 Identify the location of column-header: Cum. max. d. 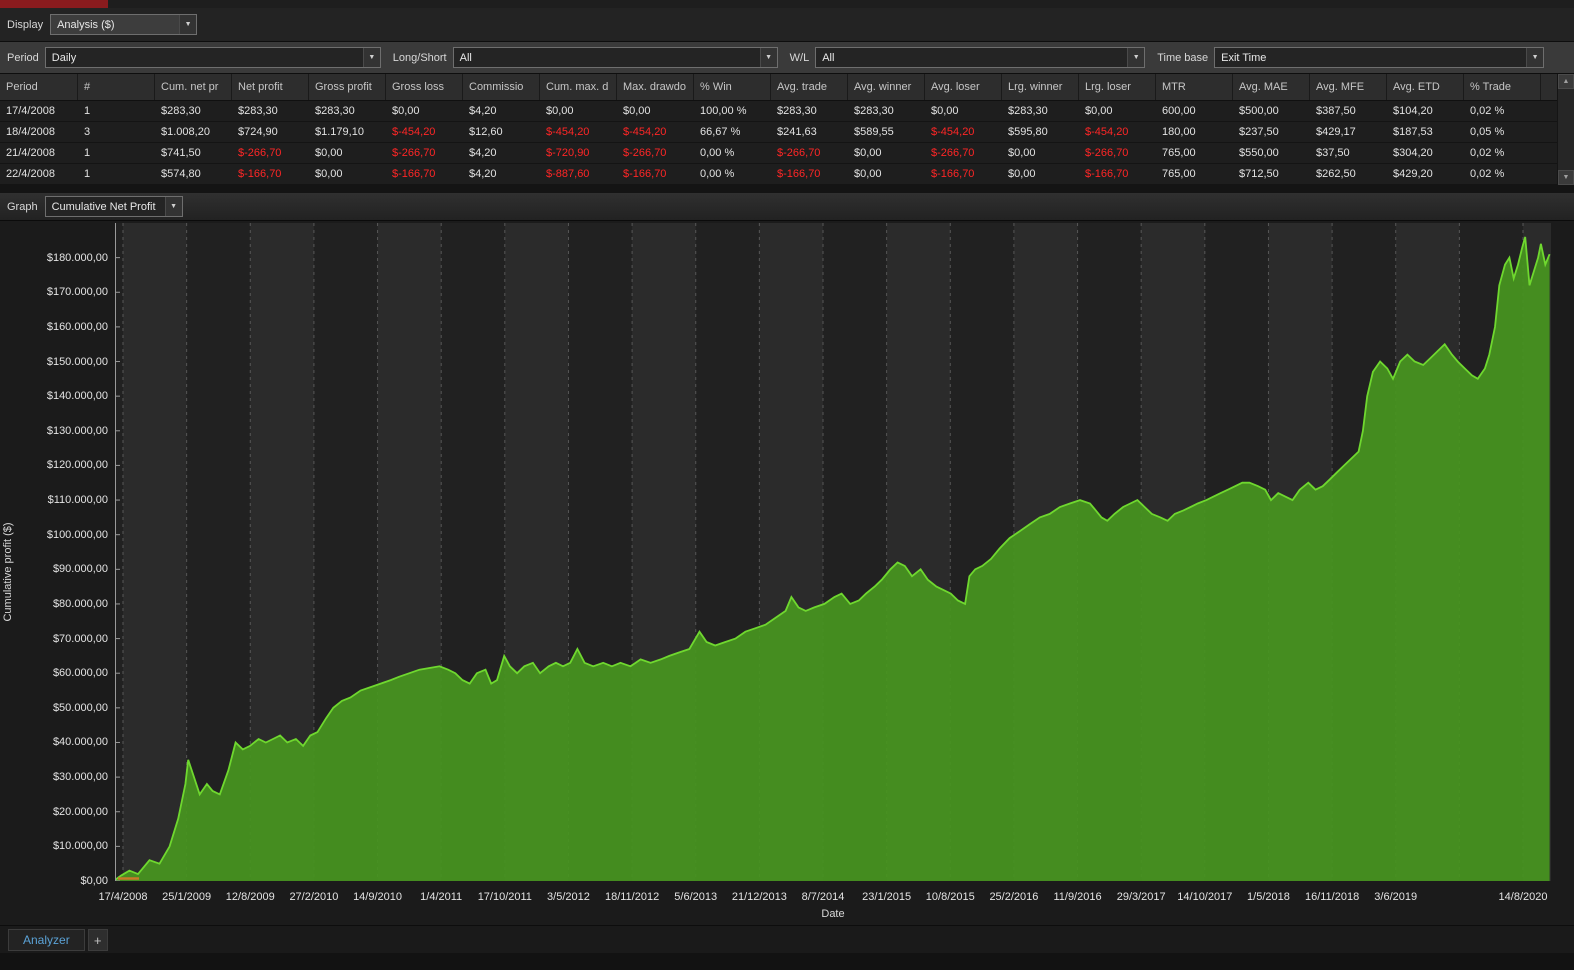
(578, 87).